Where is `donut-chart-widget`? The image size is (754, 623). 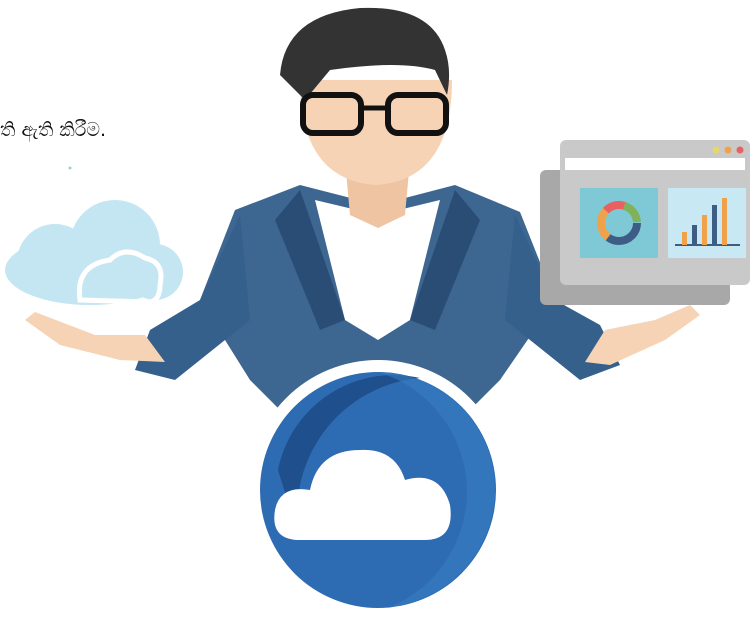 donut-chart-widget is located at coordinates (619, 223).